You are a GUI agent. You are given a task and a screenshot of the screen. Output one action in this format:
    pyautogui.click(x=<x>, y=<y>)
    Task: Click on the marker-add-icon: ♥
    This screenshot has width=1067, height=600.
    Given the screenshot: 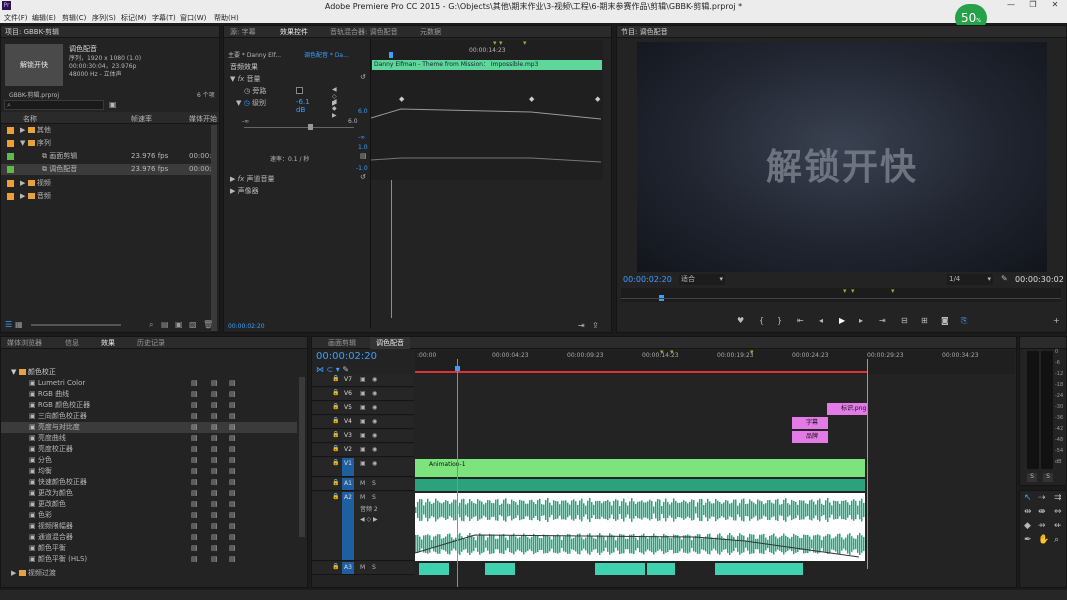 What is the action you would take?
    pyautogui.click(x=740, y=320)
    